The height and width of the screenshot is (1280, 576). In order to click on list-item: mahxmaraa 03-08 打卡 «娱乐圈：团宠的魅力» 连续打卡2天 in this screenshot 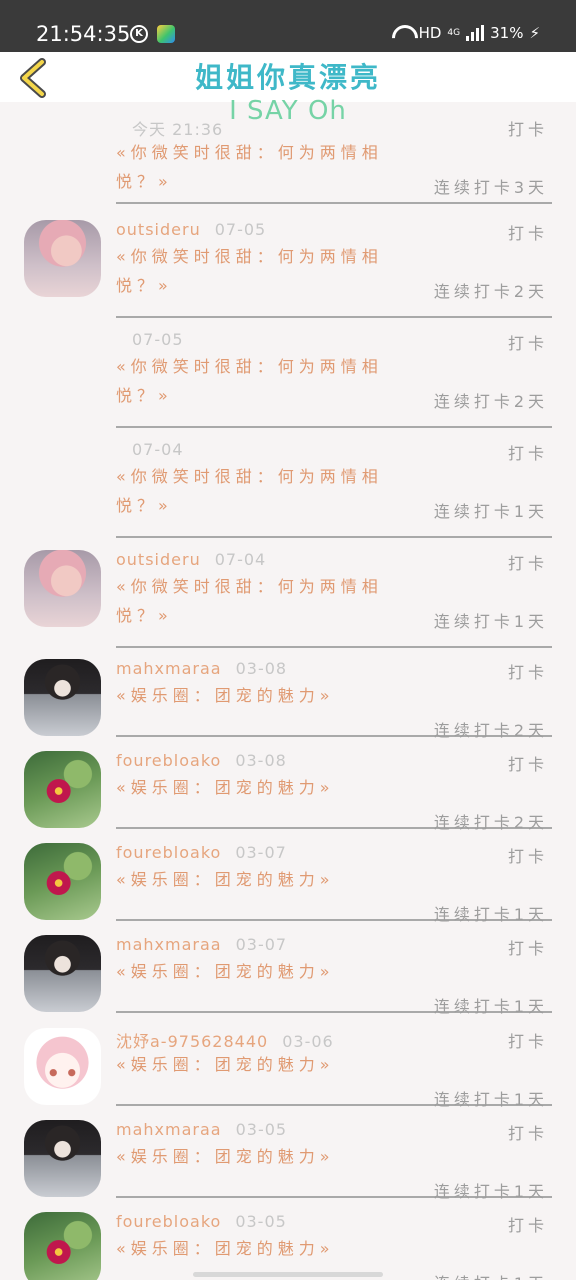, I will do `click(288, 699)`.